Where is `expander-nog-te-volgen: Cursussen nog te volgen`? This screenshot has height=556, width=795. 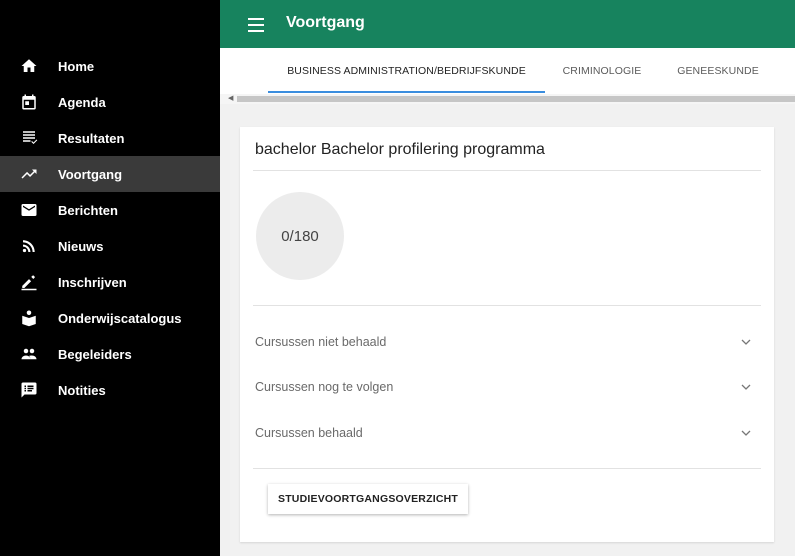
expander-nog-te-volgen: Cursussen nog te volgen is located at coordinates (507, 387).